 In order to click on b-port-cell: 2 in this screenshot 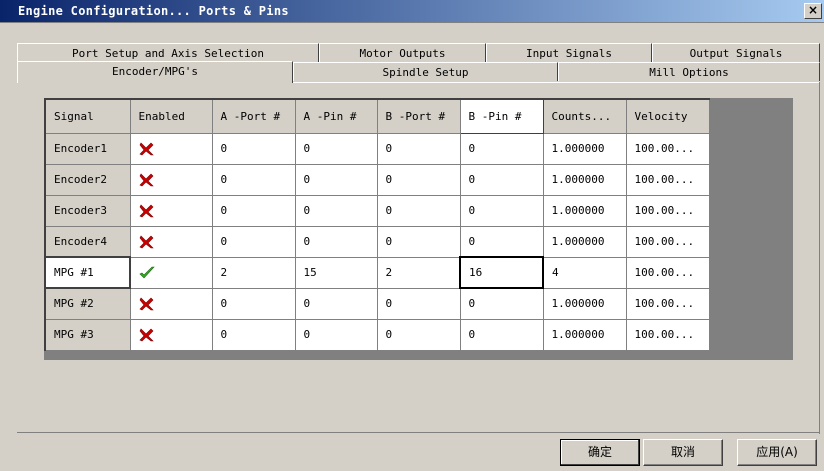, I will do `click(418, 272)`.